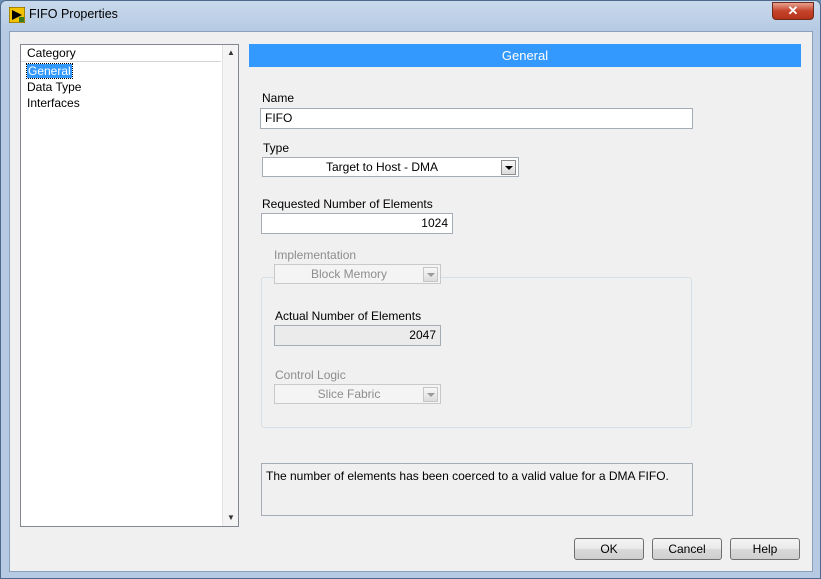 The image size is (821, 579). What do you see at coordinates (357, 223) in the screenshot?
I see `requested-elements-input: 1024` at bounding box center [357, 223].